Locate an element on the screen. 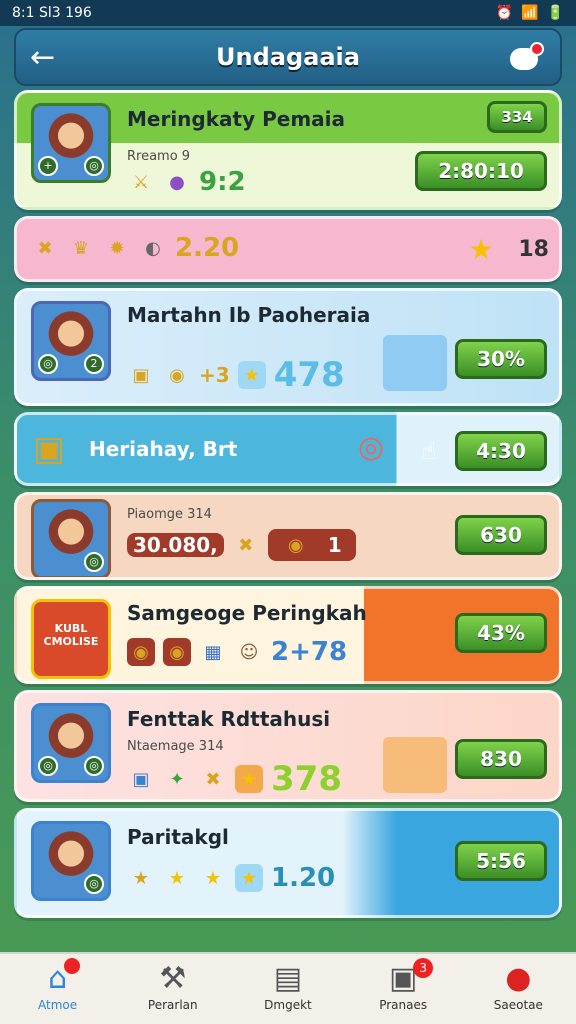 Image resolution: width=576 pixels, height=1024 pixels. wrench-icon: ⚒ is located at coordinates (173, 978).